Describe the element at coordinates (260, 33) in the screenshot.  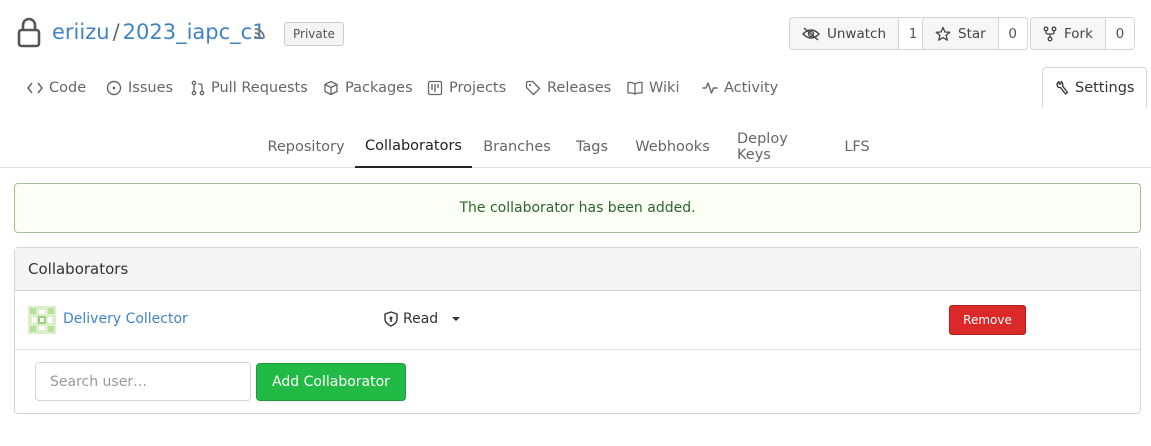
I see `rss-icon` at that location.